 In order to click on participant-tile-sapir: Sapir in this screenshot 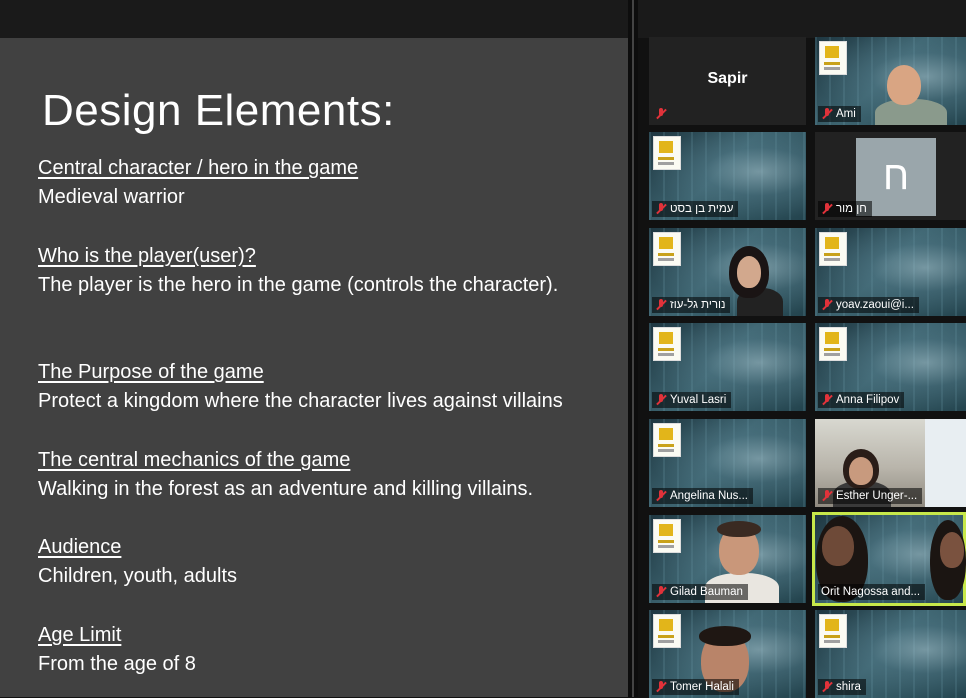, I will do `click(727, 81)`.